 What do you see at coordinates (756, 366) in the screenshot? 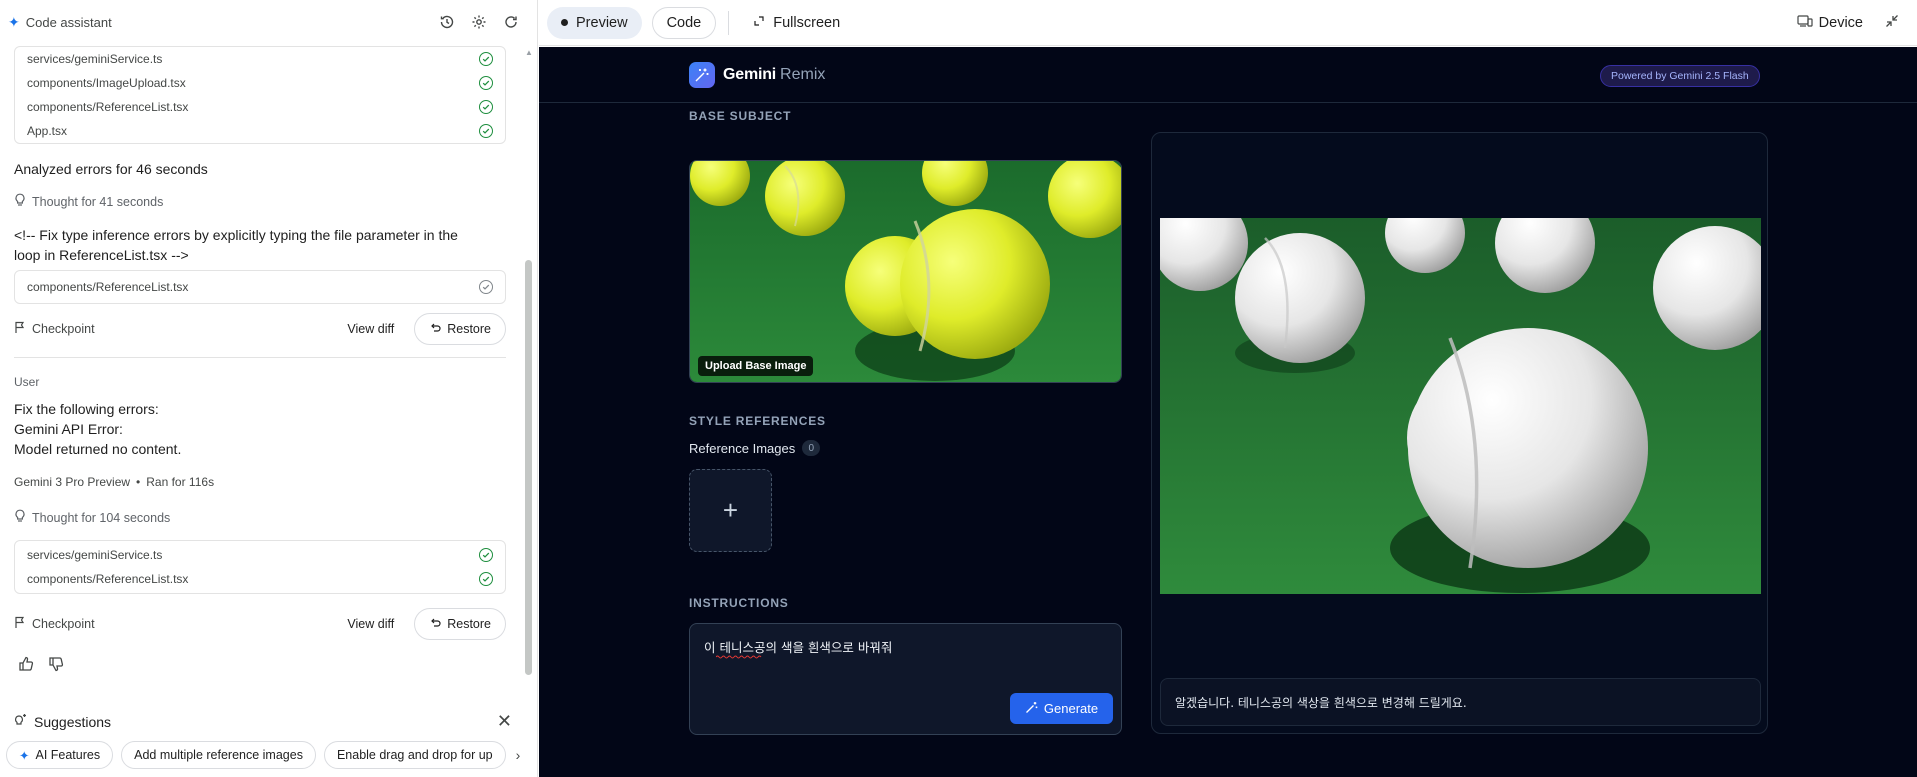
I see `upload-base-image-badge: Upload Base Image` at bounding box center [756, 366].